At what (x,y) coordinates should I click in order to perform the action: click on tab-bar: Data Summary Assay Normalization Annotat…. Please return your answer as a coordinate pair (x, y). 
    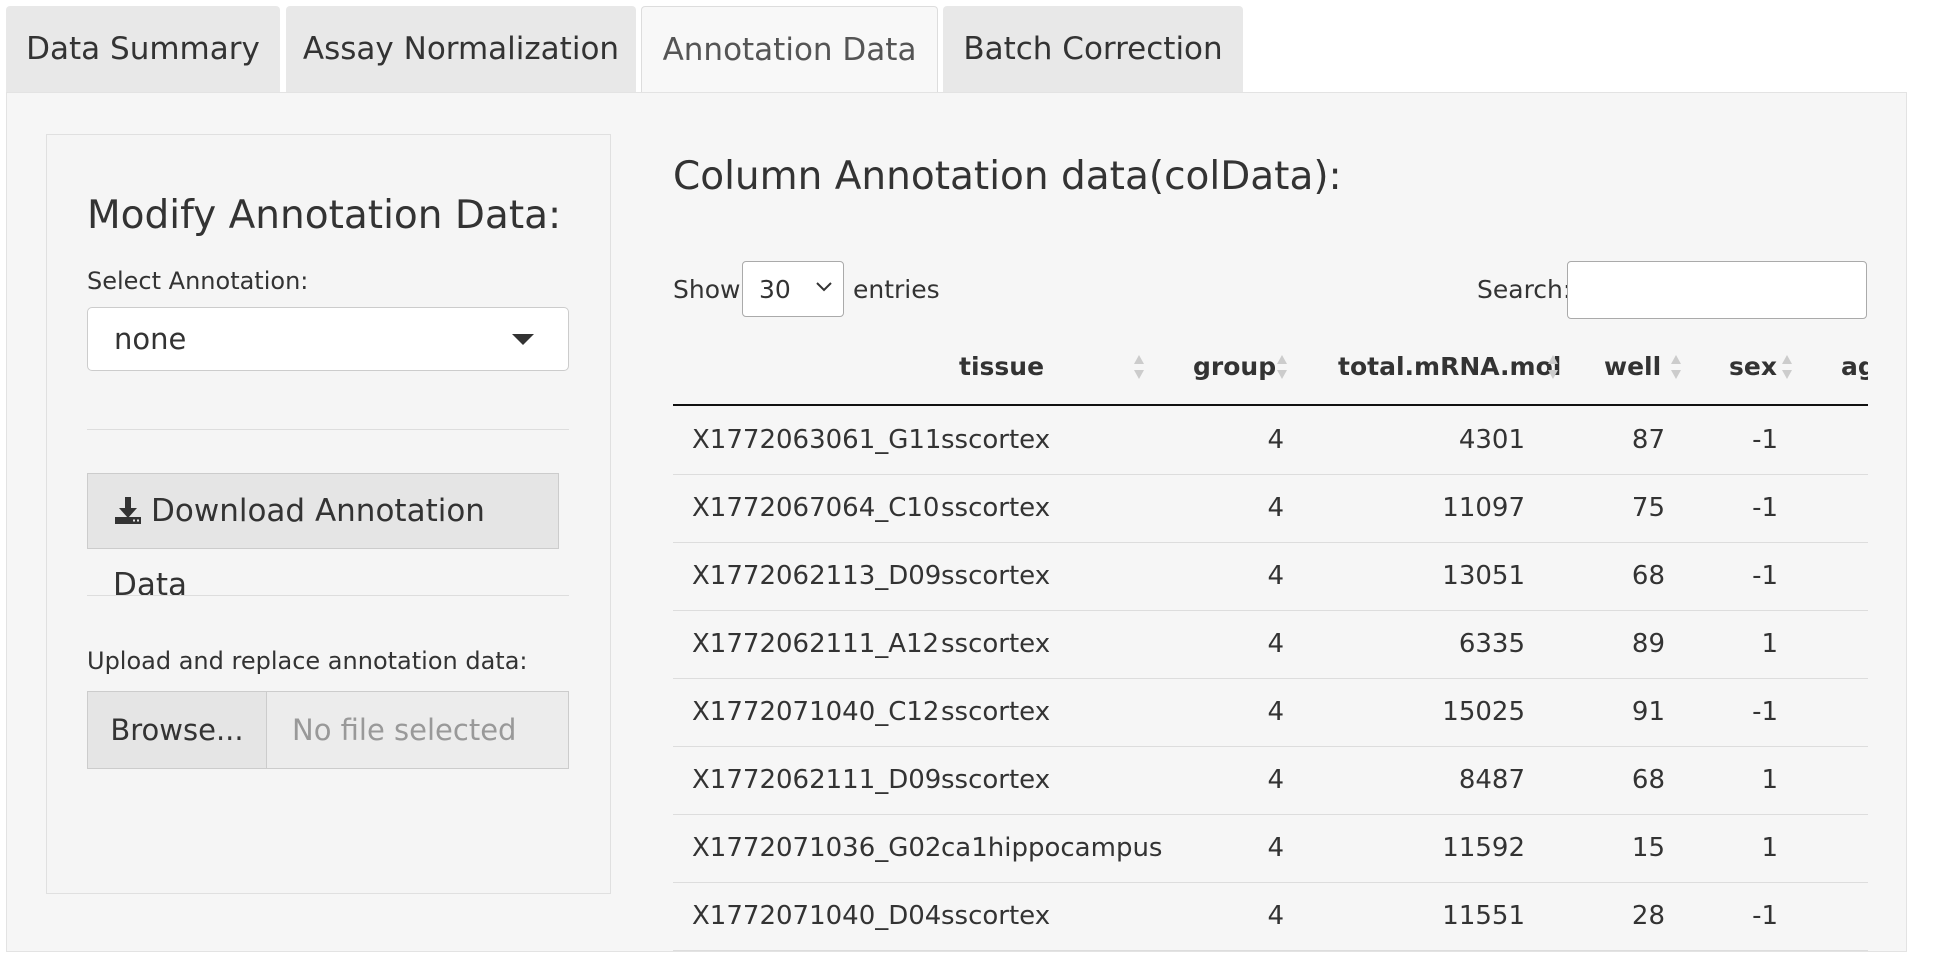
    Looking at the image, I should click on (956, 50).